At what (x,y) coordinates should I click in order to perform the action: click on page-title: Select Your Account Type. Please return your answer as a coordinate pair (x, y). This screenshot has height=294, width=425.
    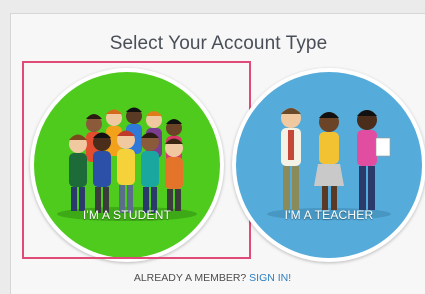
    Looking at the image, I should click on (218, 43).